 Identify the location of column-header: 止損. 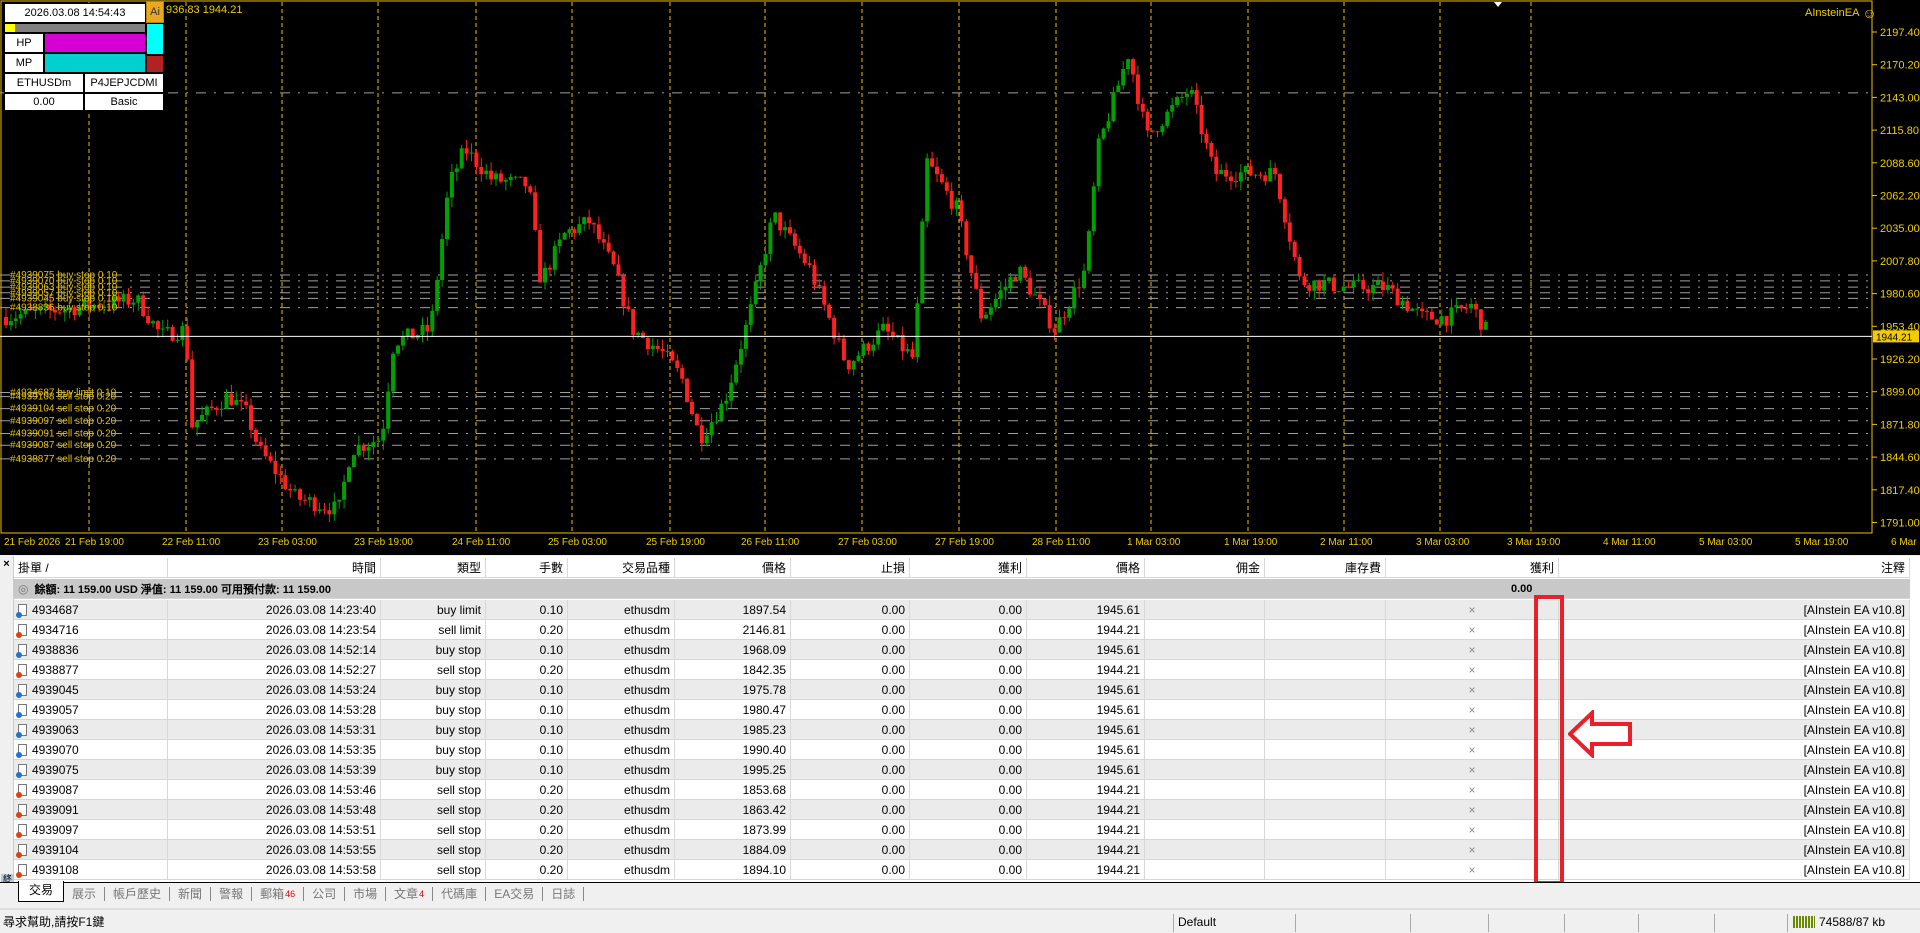
(850, 567).